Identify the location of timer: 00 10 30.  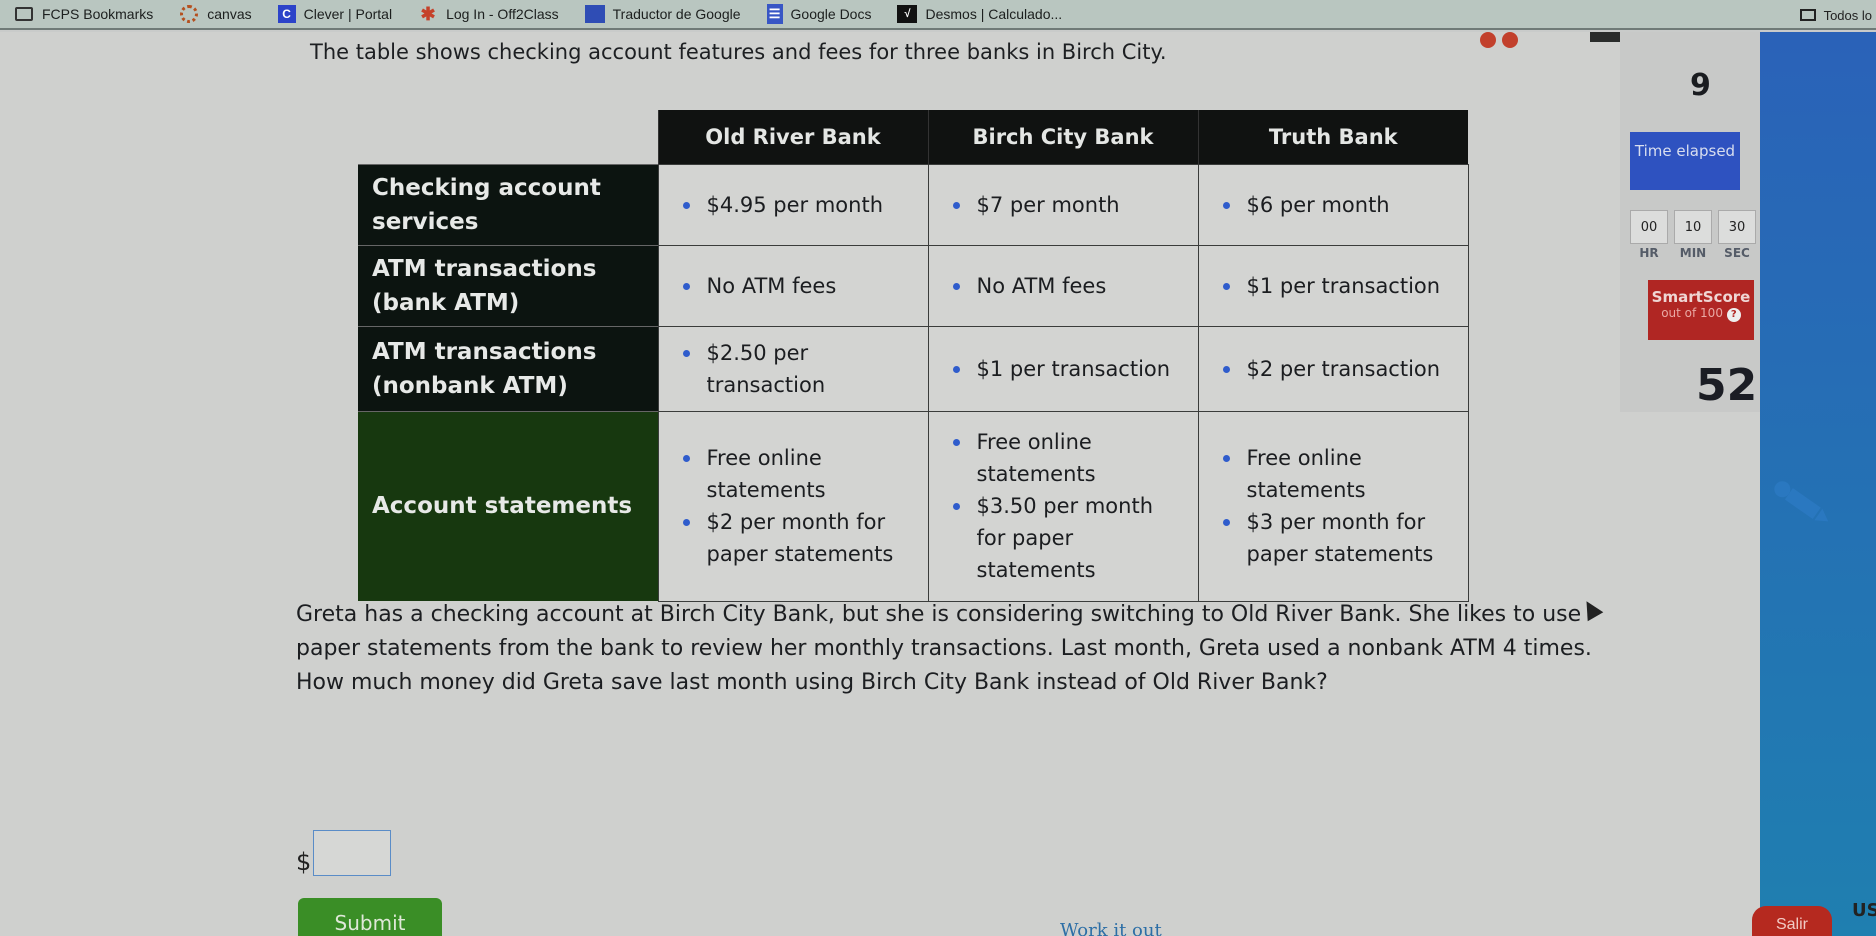
(1693, 227).